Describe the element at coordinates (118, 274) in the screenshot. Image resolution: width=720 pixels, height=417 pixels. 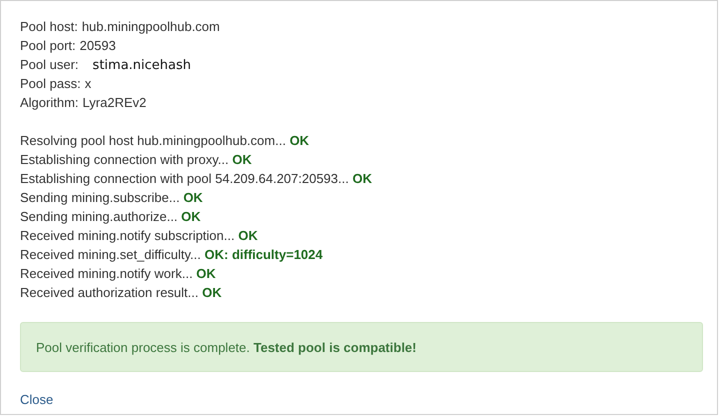
I see `log-line: Received mining.notify work... OK` at that location.